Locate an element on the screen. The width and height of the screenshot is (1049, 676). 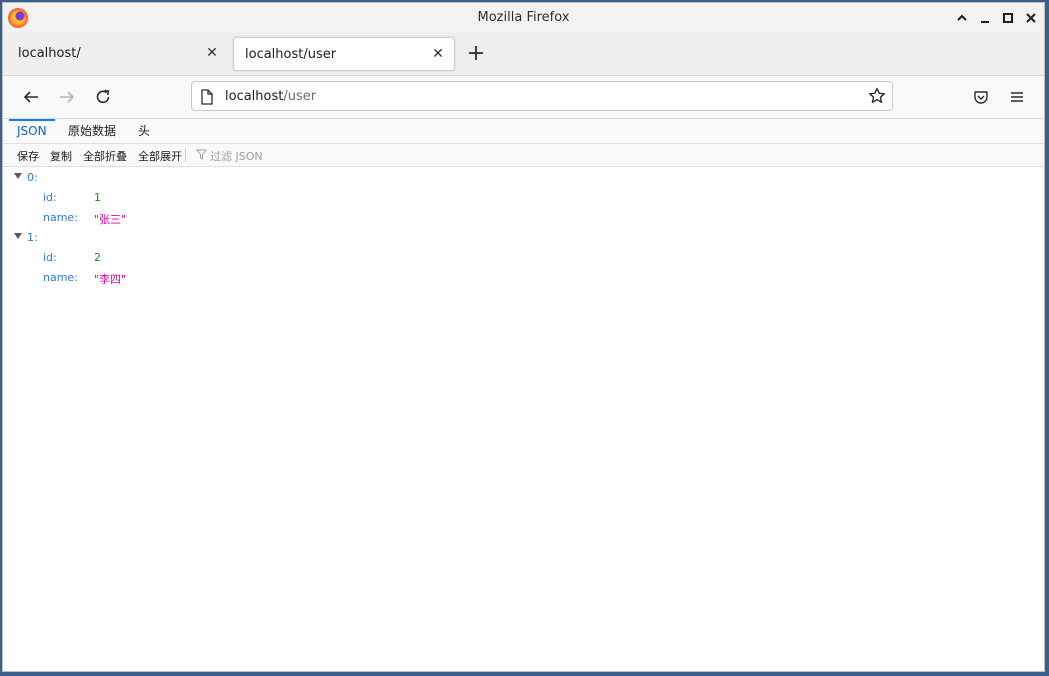
copy-button: 复制 is located at coordinates (61, 156).